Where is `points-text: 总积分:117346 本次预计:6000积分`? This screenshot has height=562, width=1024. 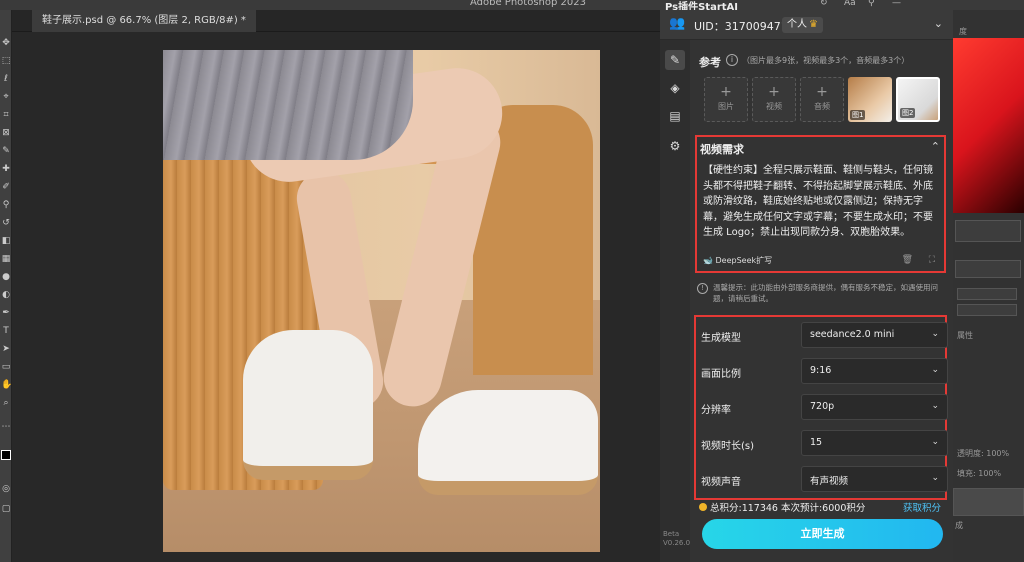 points-text: 总积分:117346 本次预计:6000积分 is located at coordinates (788, 508).